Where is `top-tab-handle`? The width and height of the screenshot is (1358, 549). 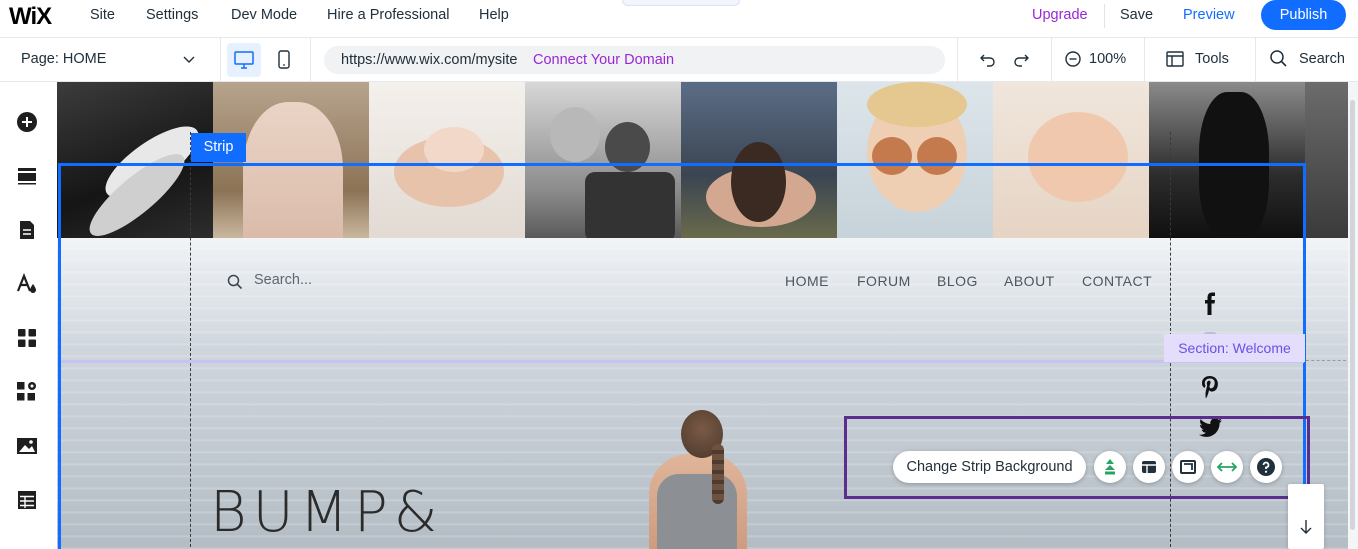 top-tab-handle is located at coordinates (681, 3).